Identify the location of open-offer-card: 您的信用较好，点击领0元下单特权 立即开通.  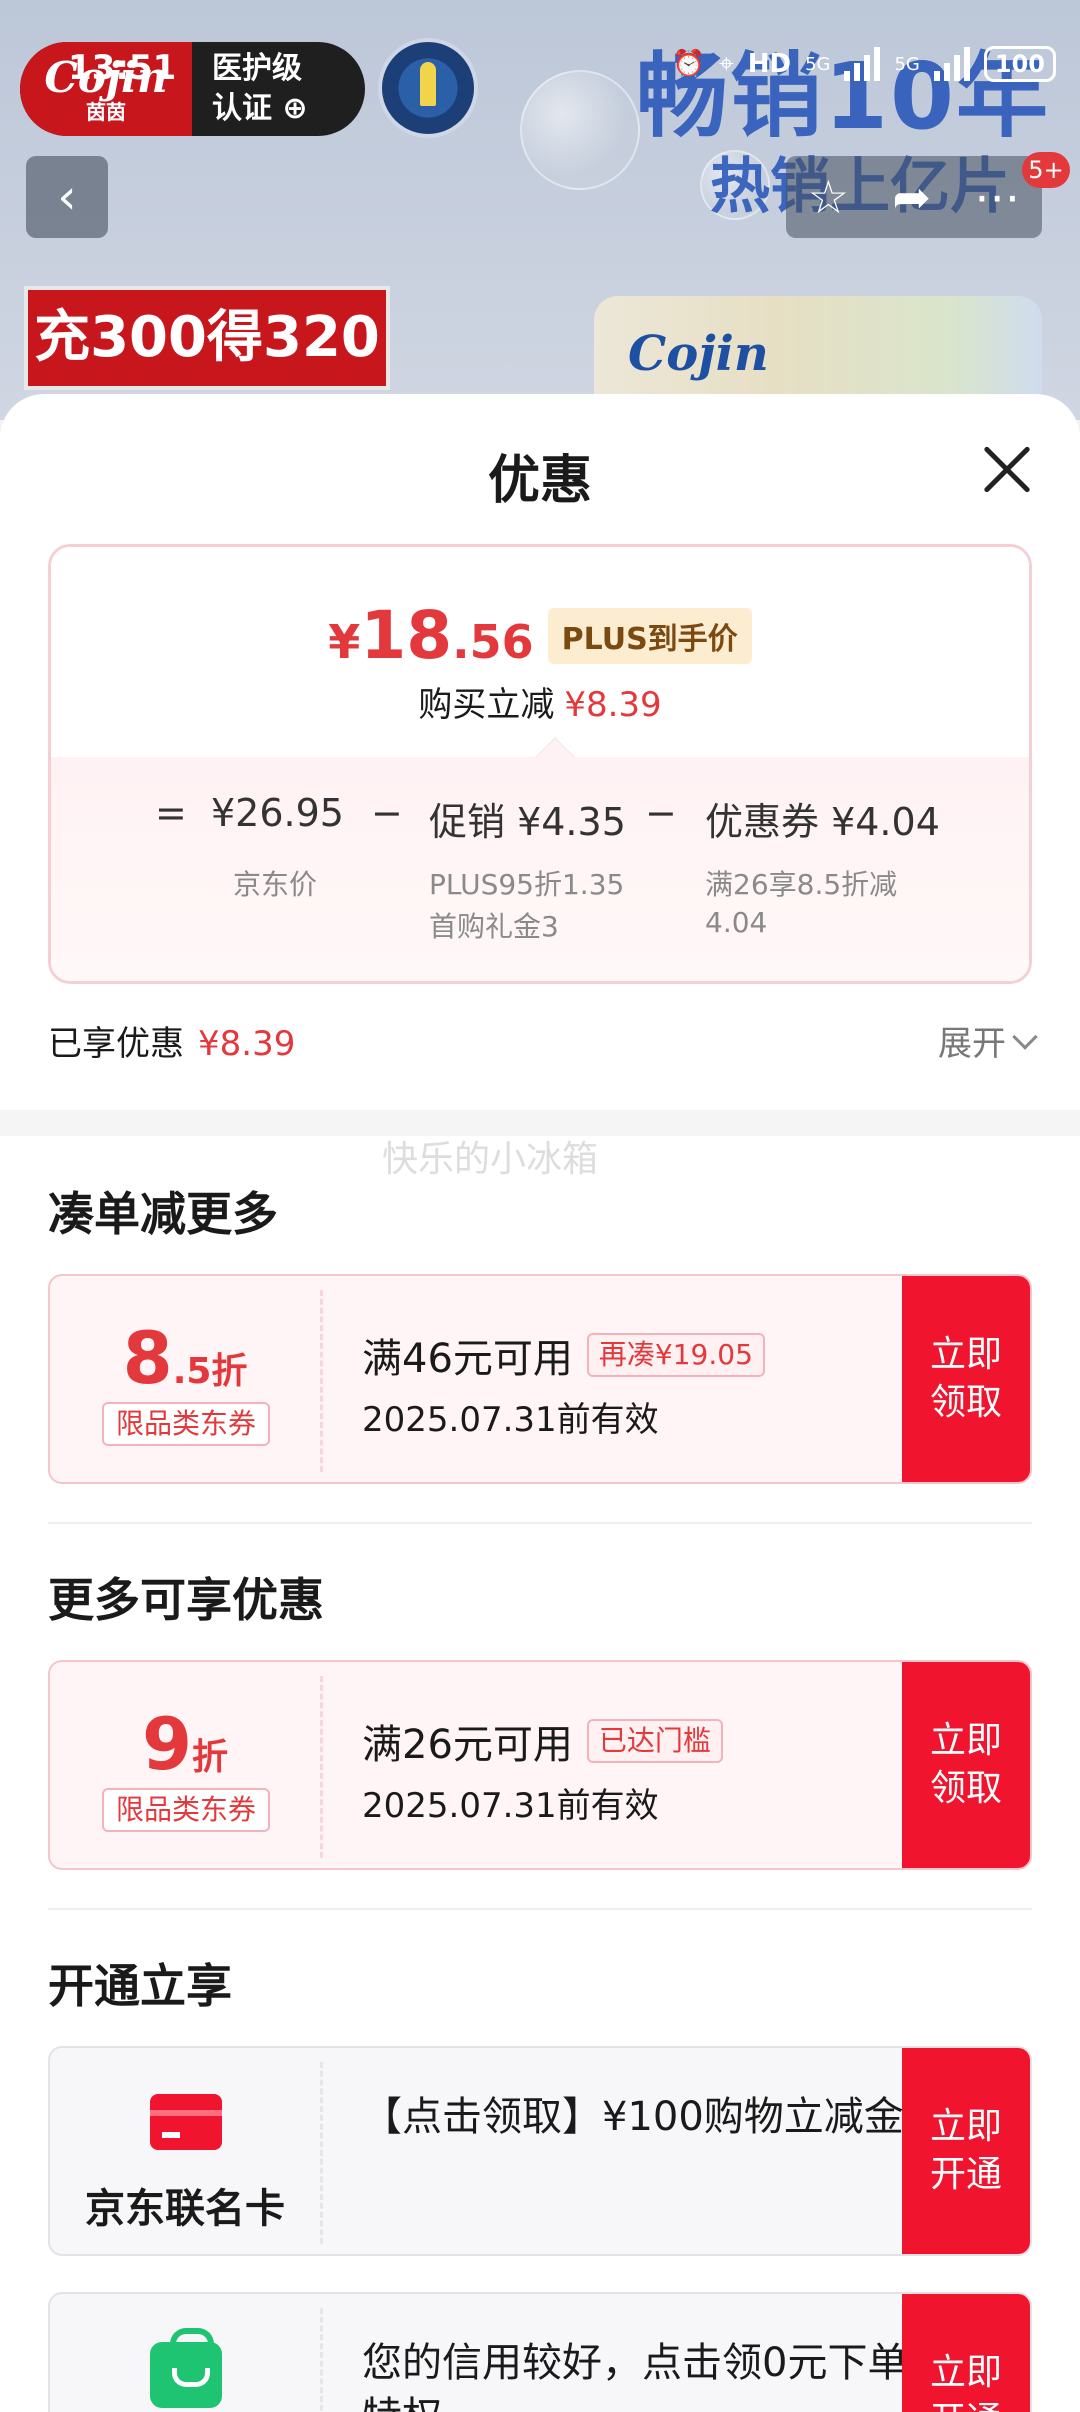
(540, 2352).